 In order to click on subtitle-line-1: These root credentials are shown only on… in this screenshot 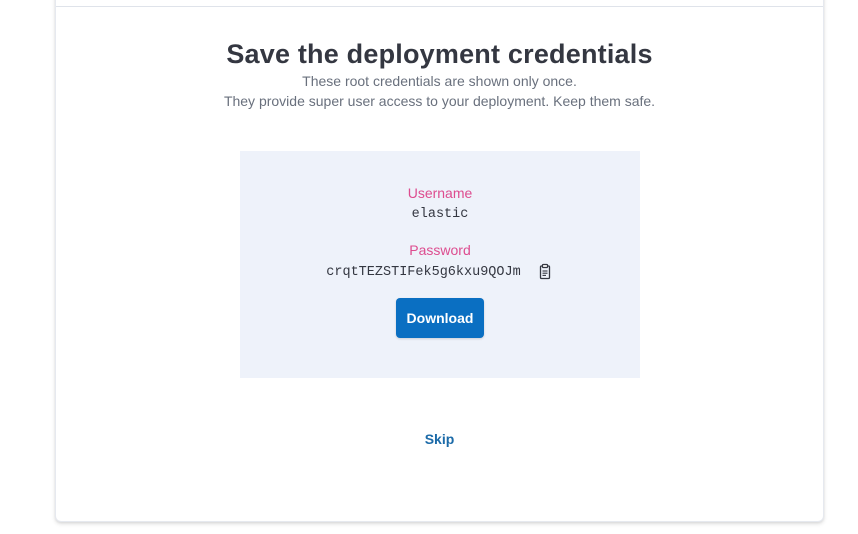, I will do `click(439, 81)`.